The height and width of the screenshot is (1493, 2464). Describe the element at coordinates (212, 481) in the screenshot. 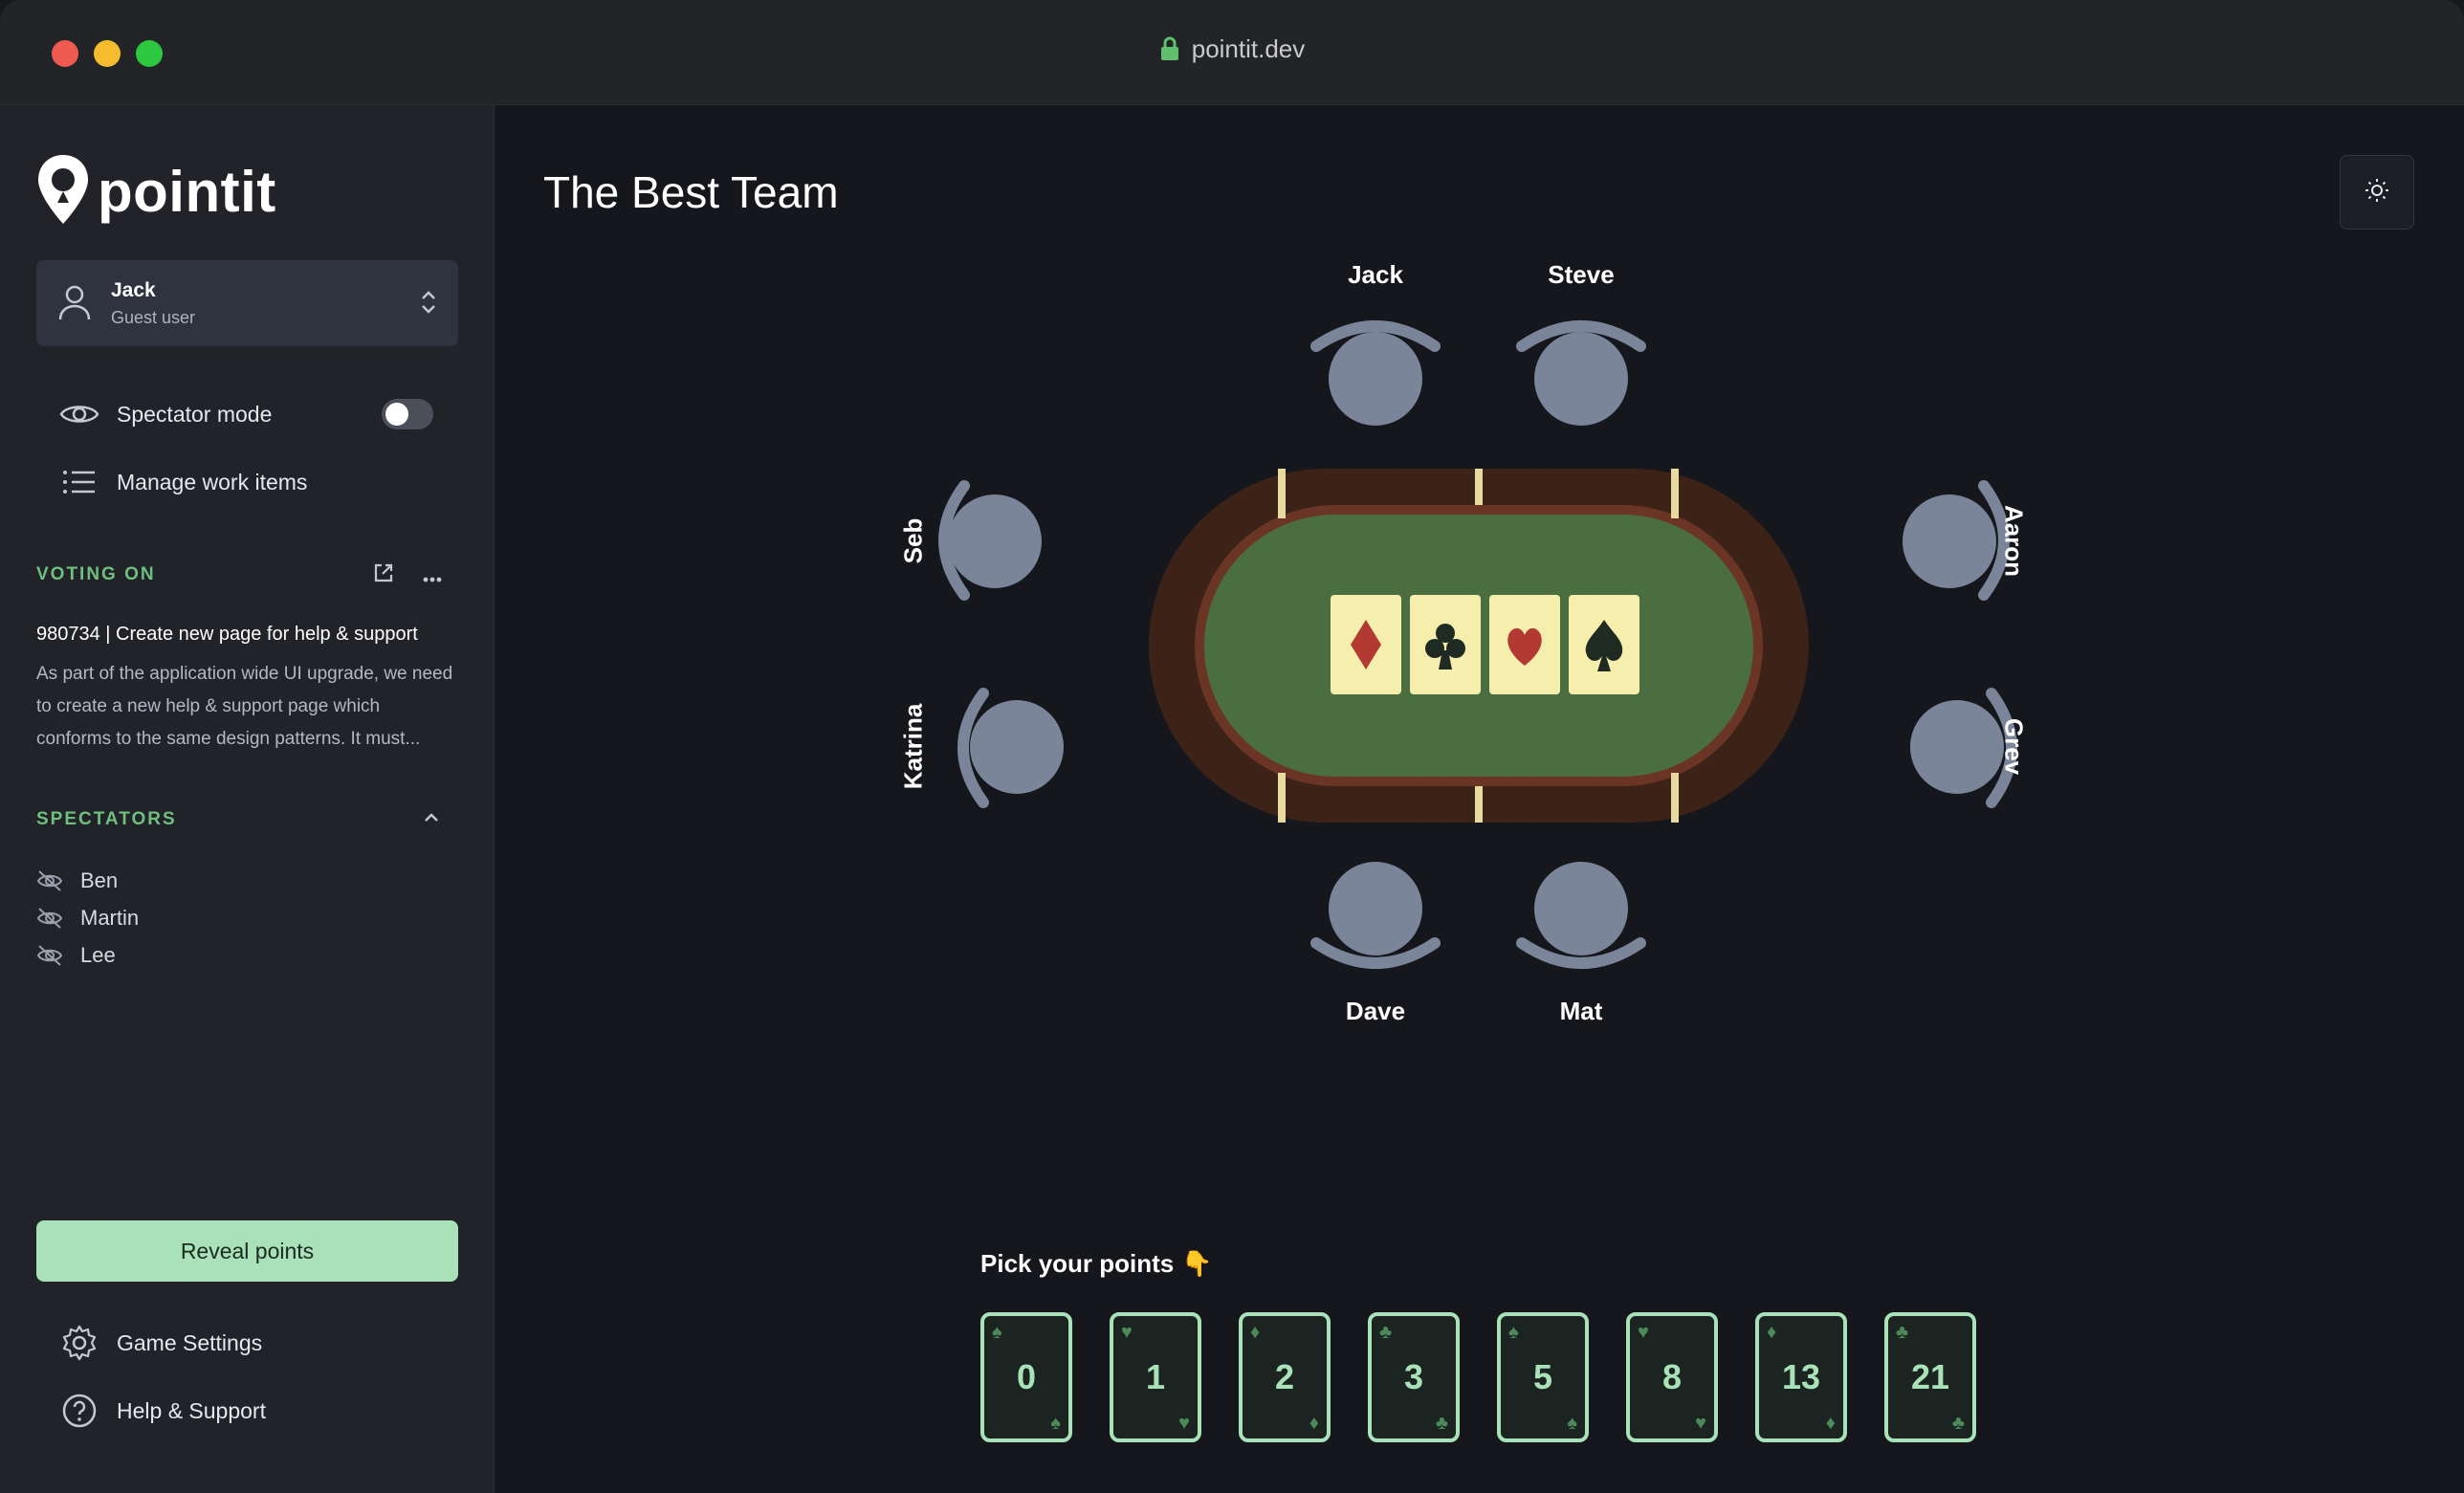

I see `manage-work-items-label: Manage work items` at that location.